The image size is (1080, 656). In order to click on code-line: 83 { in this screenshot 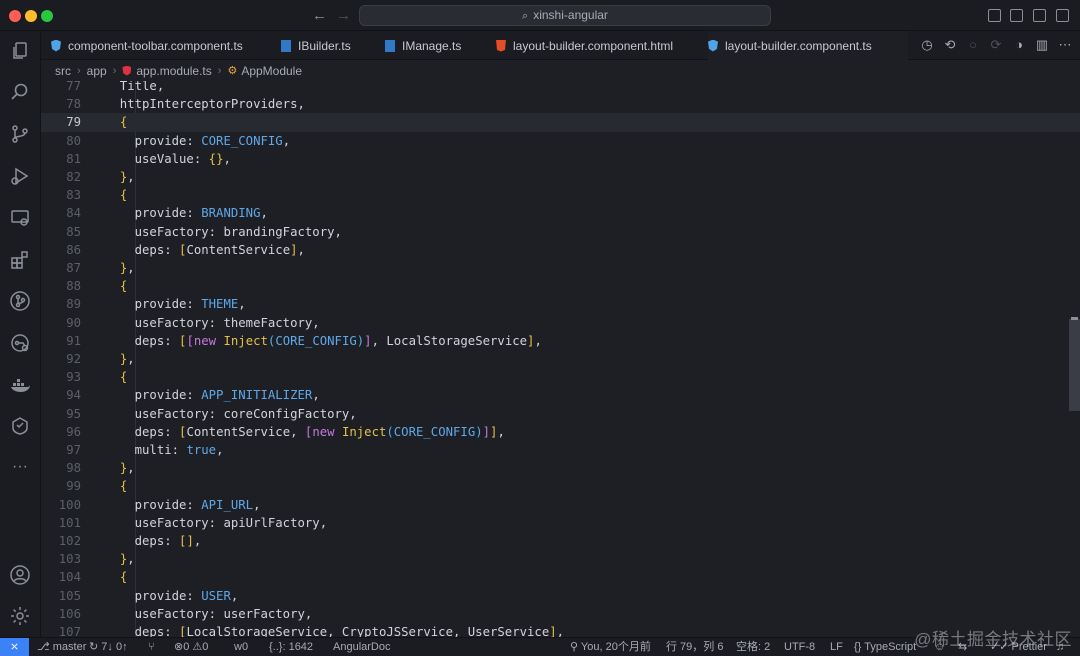, I will do `click(560, 195)`.